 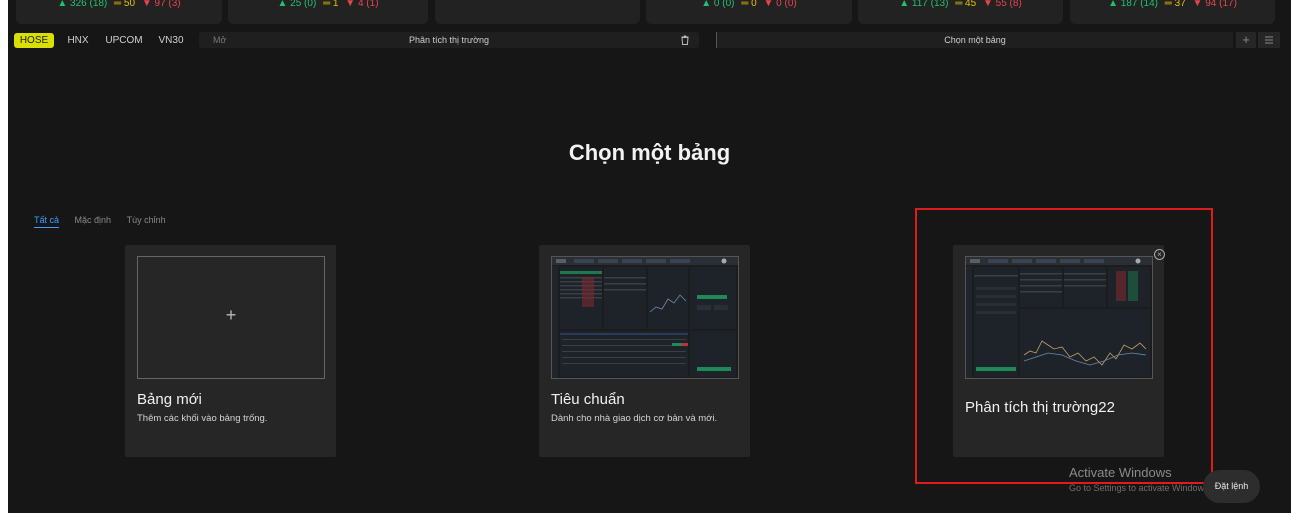 I want to click on advancers-count: ▲ 117 (13), so click(x=924, y=4).